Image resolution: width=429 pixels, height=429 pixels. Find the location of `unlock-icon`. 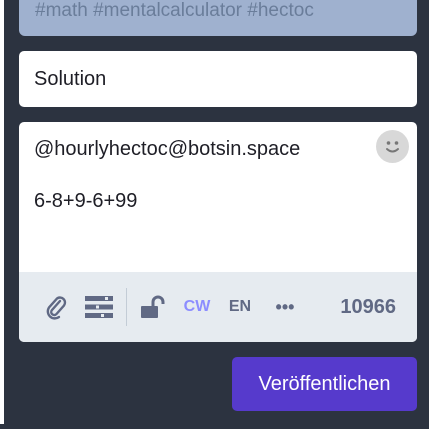

unlock-icon is located at coordinates (153, 306).